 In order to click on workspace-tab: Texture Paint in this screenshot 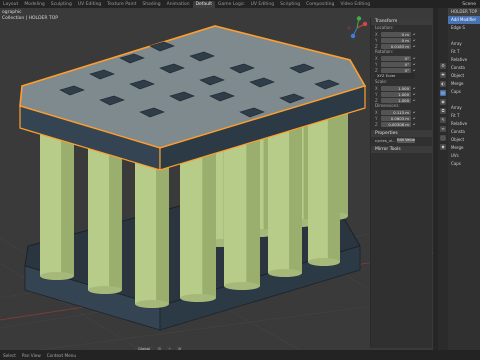, I will do `click(121, 4)`.